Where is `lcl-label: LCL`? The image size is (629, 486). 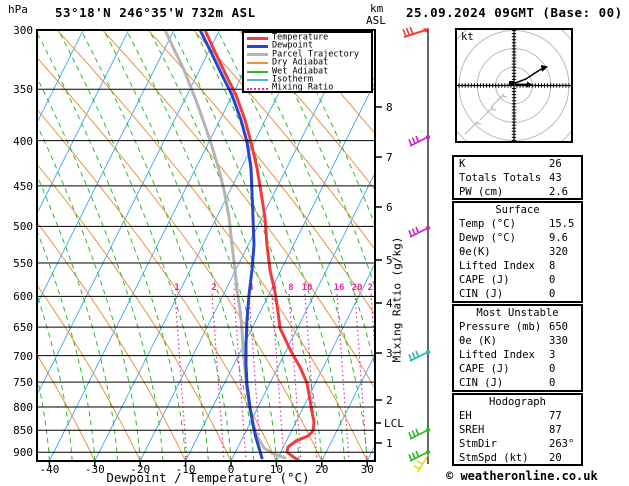 lcl-label: LCL is located at coordinates (394, 423).